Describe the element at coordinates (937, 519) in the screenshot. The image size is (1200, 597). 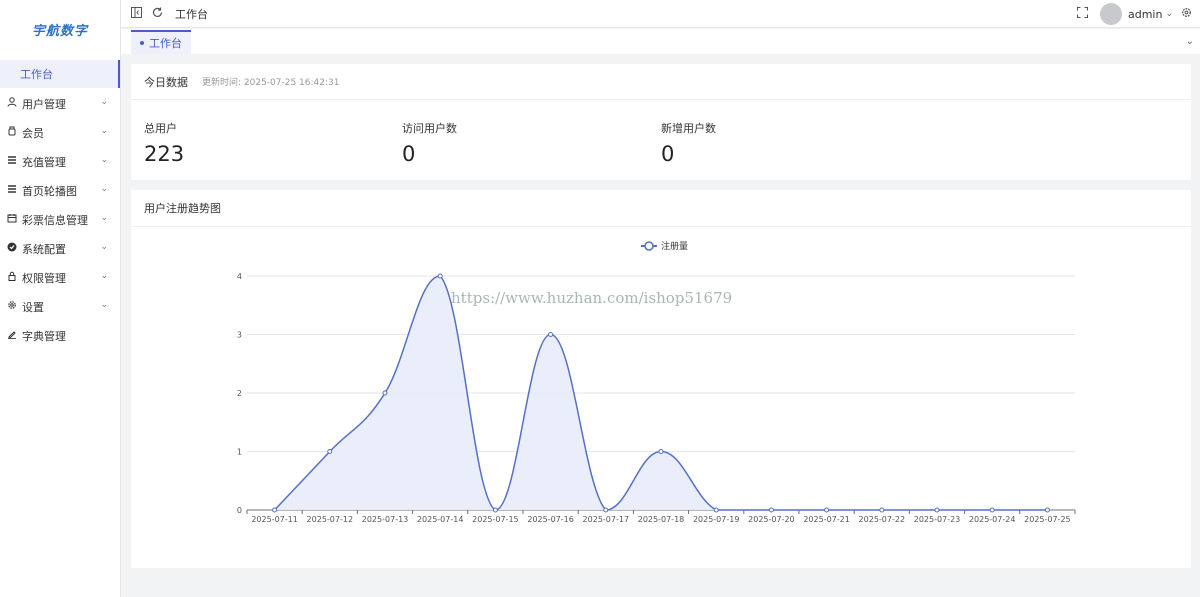
I see `x-tick-label: 2025-07-23` at that location.